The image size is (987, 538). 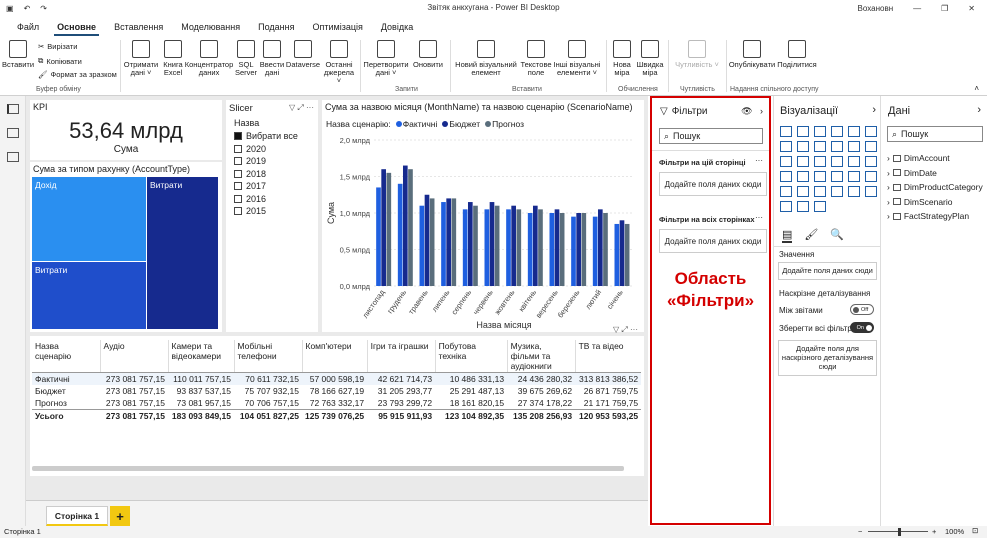 What do you see at coordinates (711, 136) in the screenshot?
I see `filters-search-input: ⌕ Пошук` at bounding box center [711, 136].